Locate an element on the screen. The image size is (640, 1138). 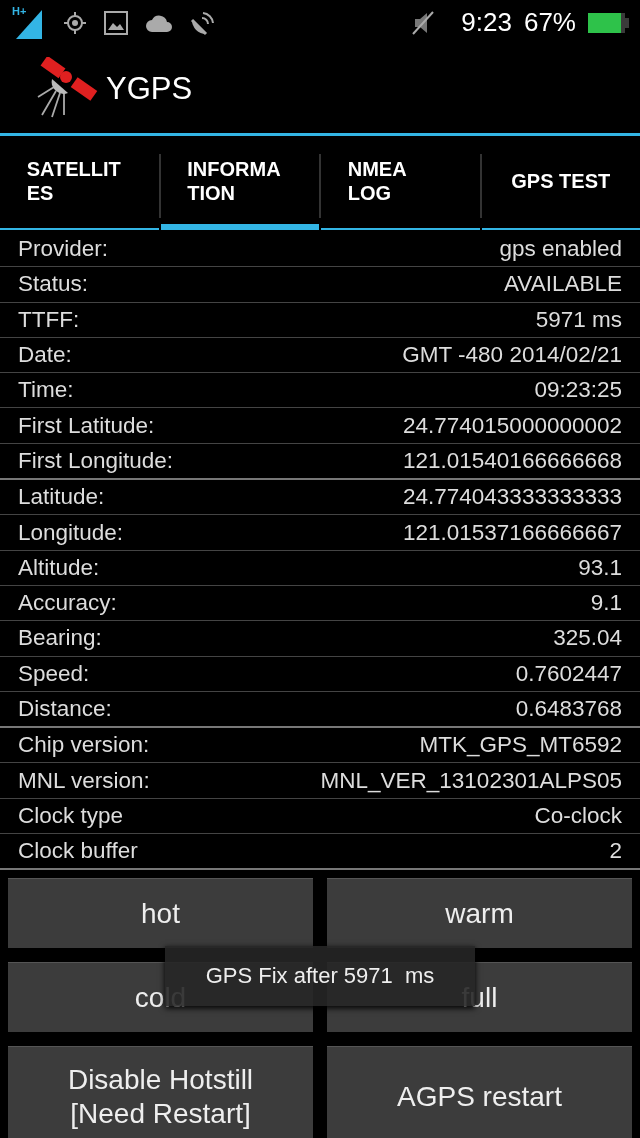
field-value: MNL_VER_13102301ALPS05 is located at coordinates (471, 780).